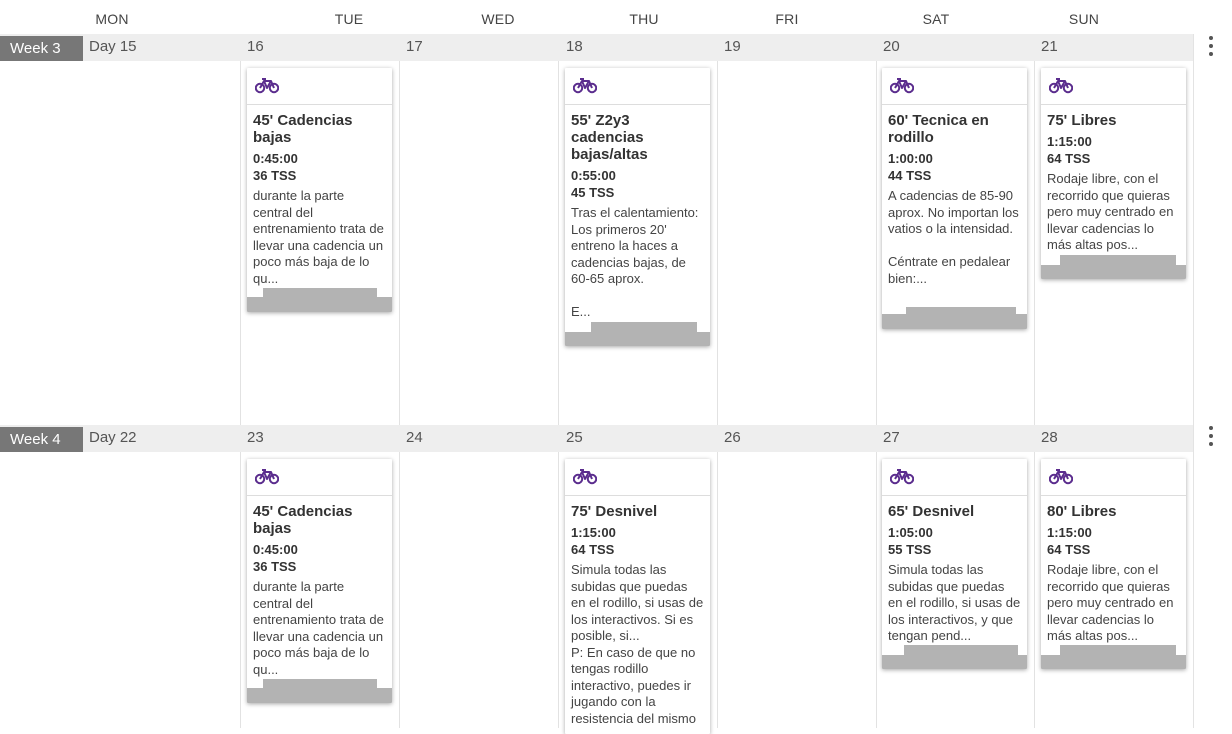 The width and height of the screenshot is (1232, 734). What do you see at coordinates (891, 46) in the screenshot?
I see `day-number: 20` at bounding box center [891, 46].